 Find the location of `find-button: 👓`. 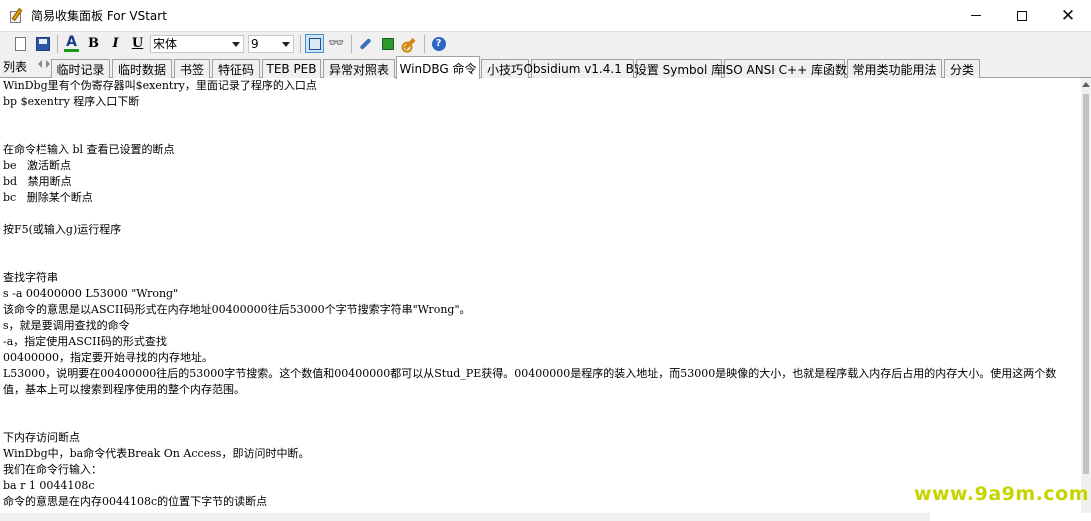

find-button: 👓 is located at coordinates (336, 43).